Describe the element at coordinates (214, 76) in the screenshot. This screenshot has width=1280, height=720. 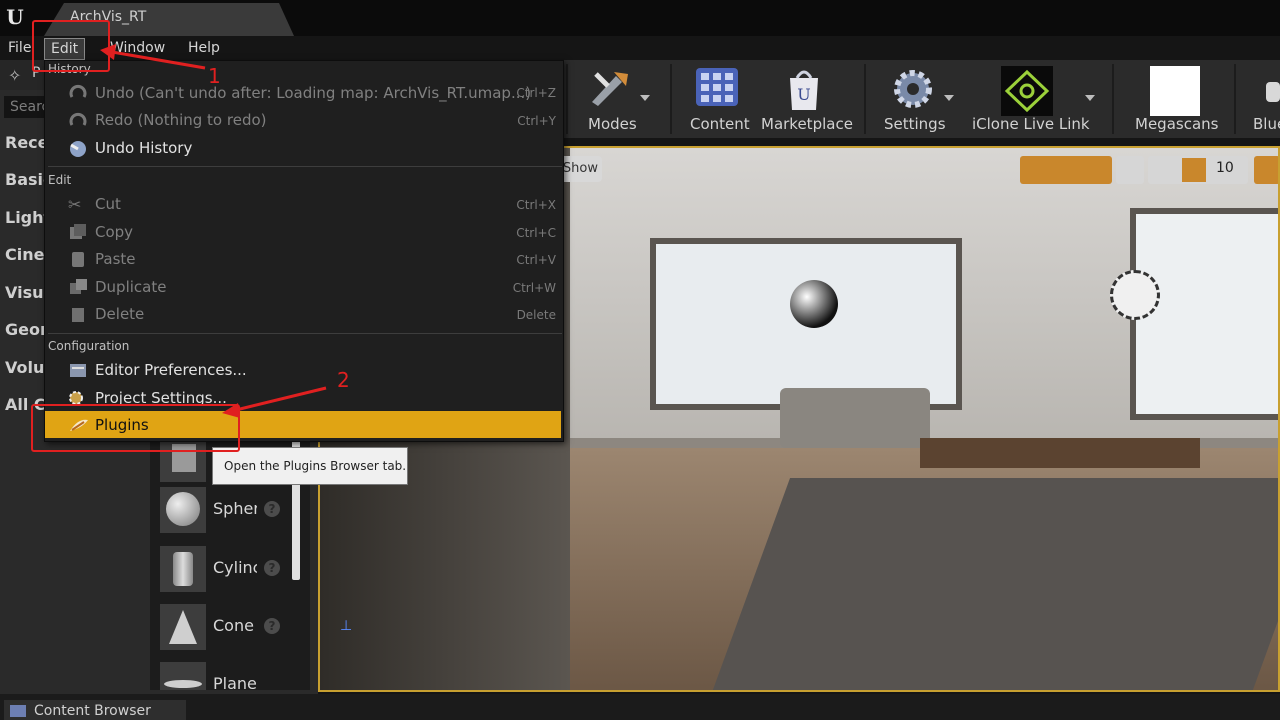
I see `step-1-label: 1` at that location.